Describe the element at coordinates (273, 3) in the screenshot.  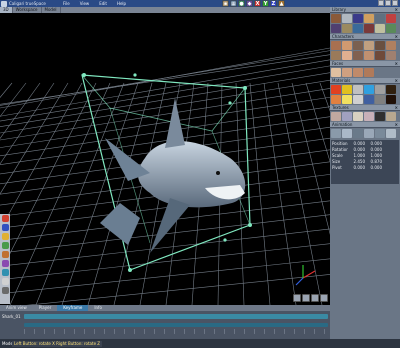
I see `z-axis-icon: Z` at that location.